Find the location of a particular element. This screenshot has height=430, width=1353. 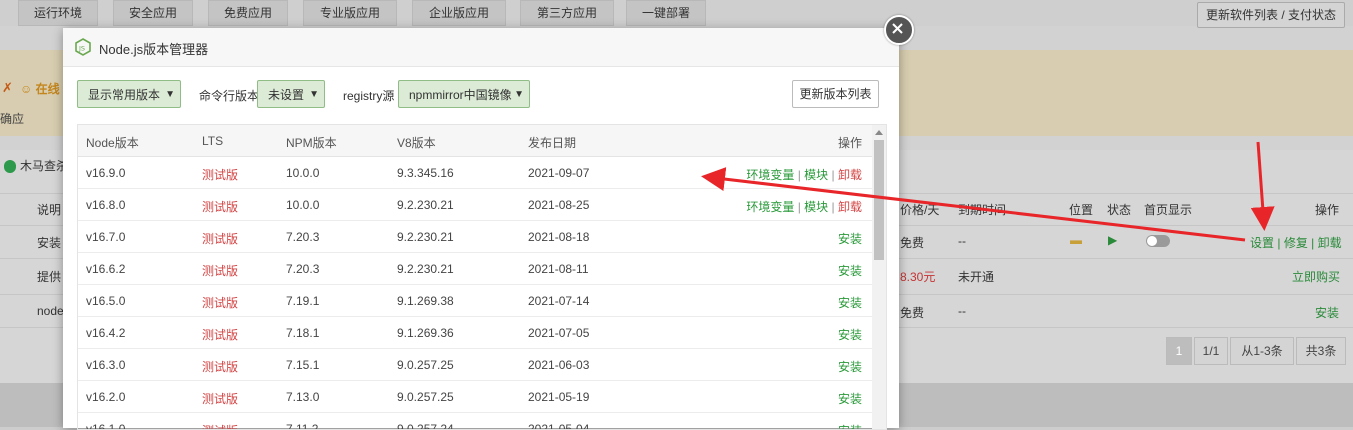

version-row: v16.3.0 测试版 7.15.1 9.0.257.25 2021-06-03 安装 is located at coordinates (475, 365).